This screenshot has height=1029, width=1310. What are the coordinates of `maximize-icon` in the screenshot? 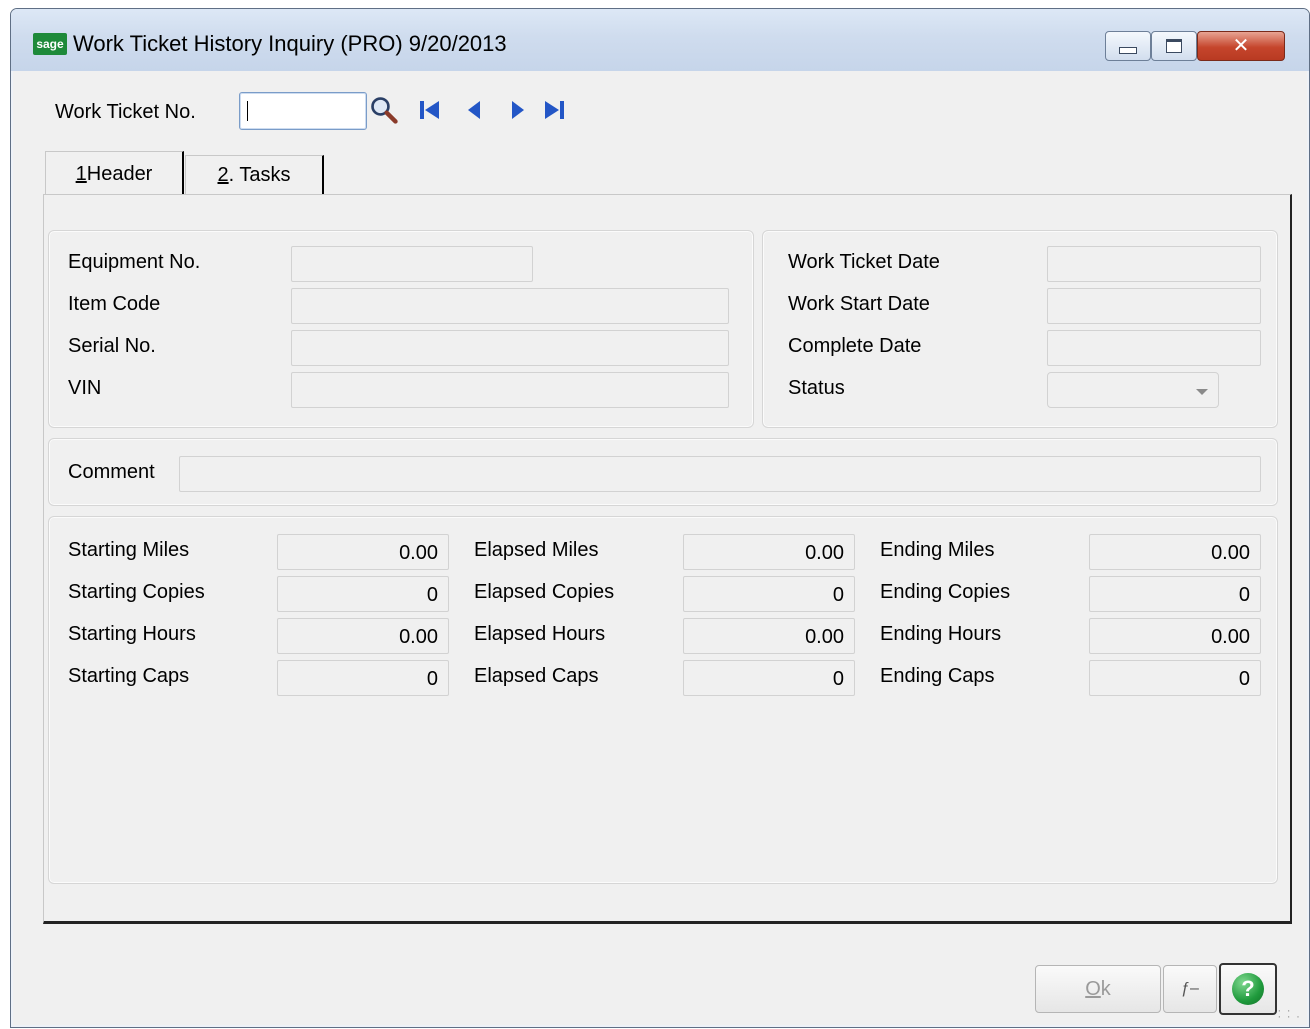 It's located at (1174, 46).